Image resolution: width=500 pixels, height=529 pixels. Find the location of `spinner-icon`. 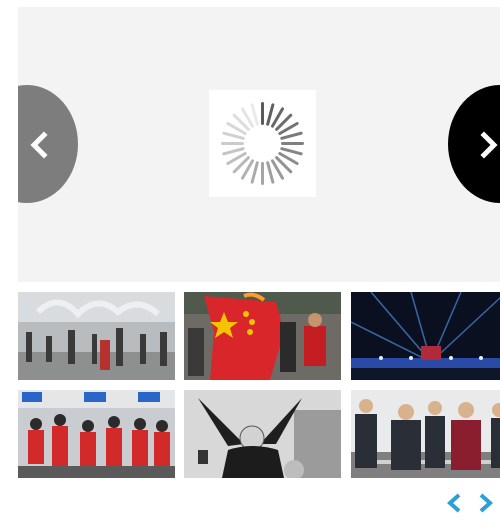

spinner-icon is located at coordinates (262, 143).